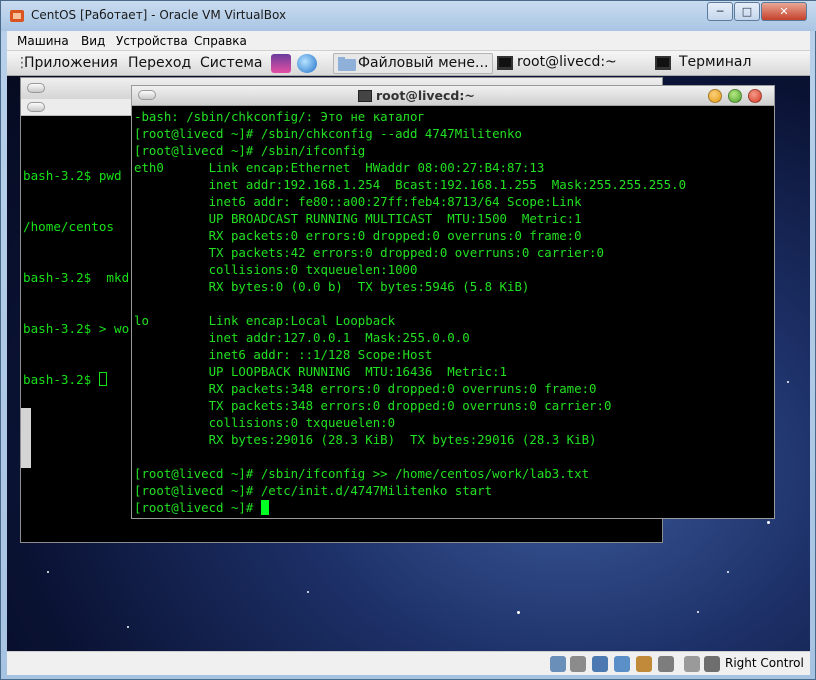 The image size is (816, 680). I want to click on taskbar-terminal: Терминал, so click(730, 63).